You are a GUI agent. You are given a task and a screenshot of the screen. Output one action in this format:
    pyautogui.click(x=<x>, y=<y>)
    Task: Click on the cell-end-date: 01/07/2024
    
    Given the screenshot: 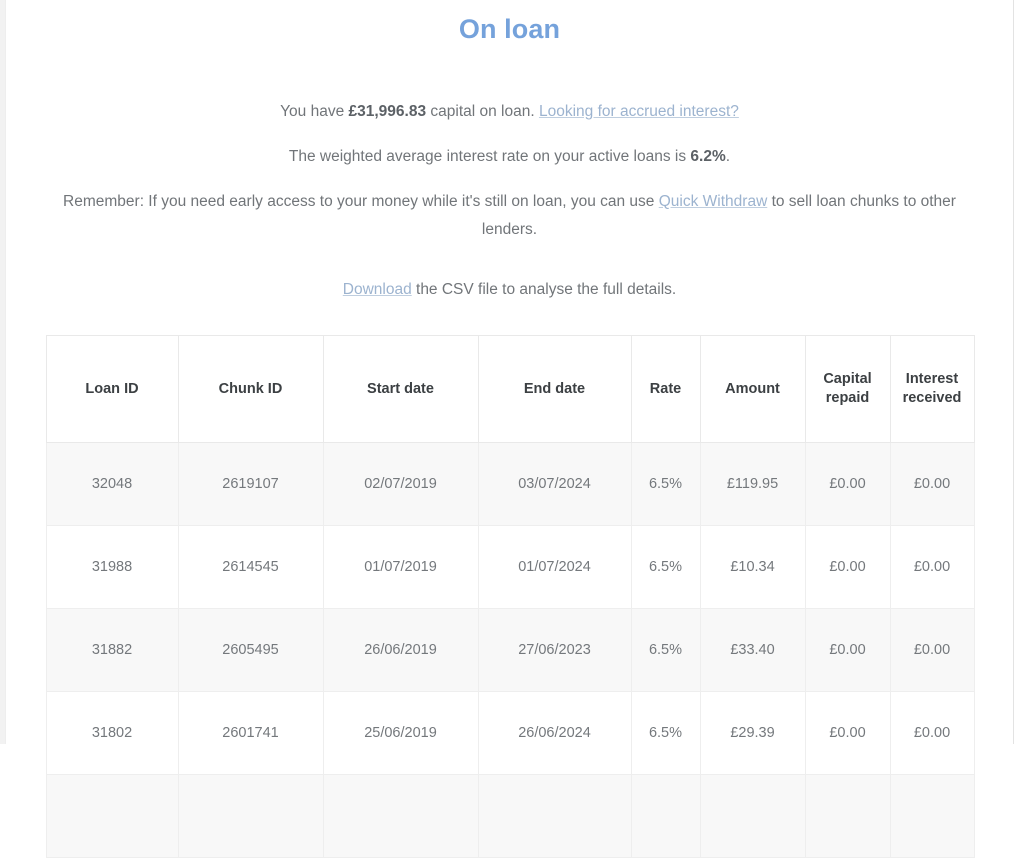 What is the action you would take?
    pyautogui.click(x=554, y=567)
    